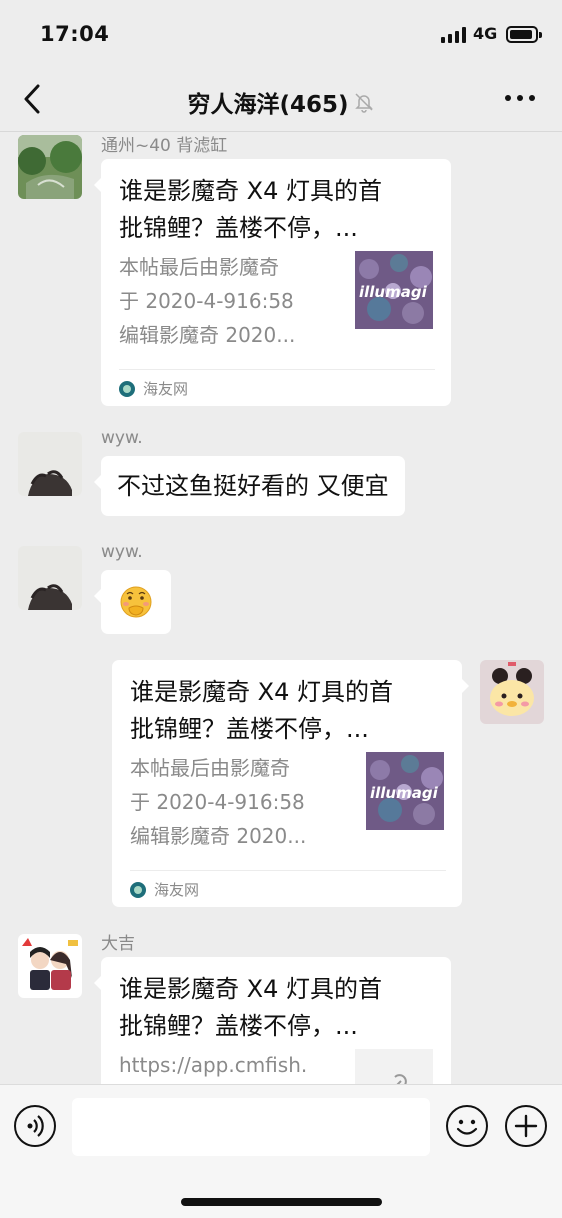 This screenshot has height=1218, width=562. I want to click on emoji-message, so click(132, 602).